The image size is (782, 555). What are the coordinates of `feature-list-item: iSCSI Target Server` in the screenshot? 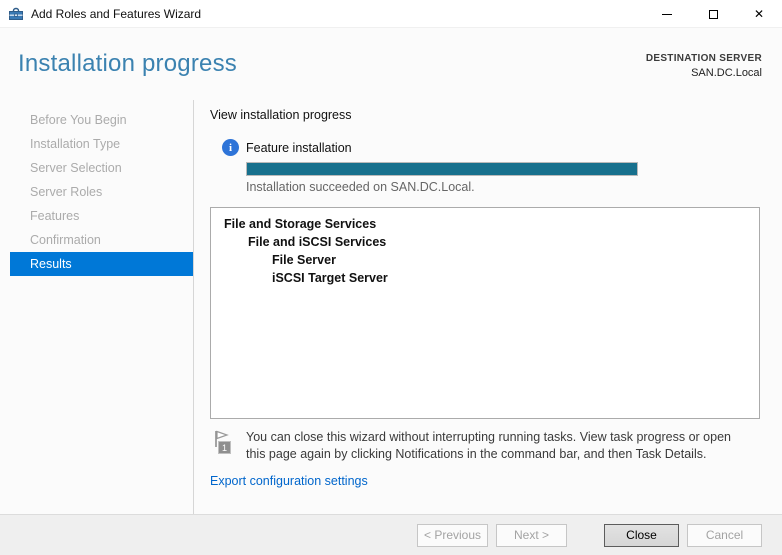 It's located at (485, 278).